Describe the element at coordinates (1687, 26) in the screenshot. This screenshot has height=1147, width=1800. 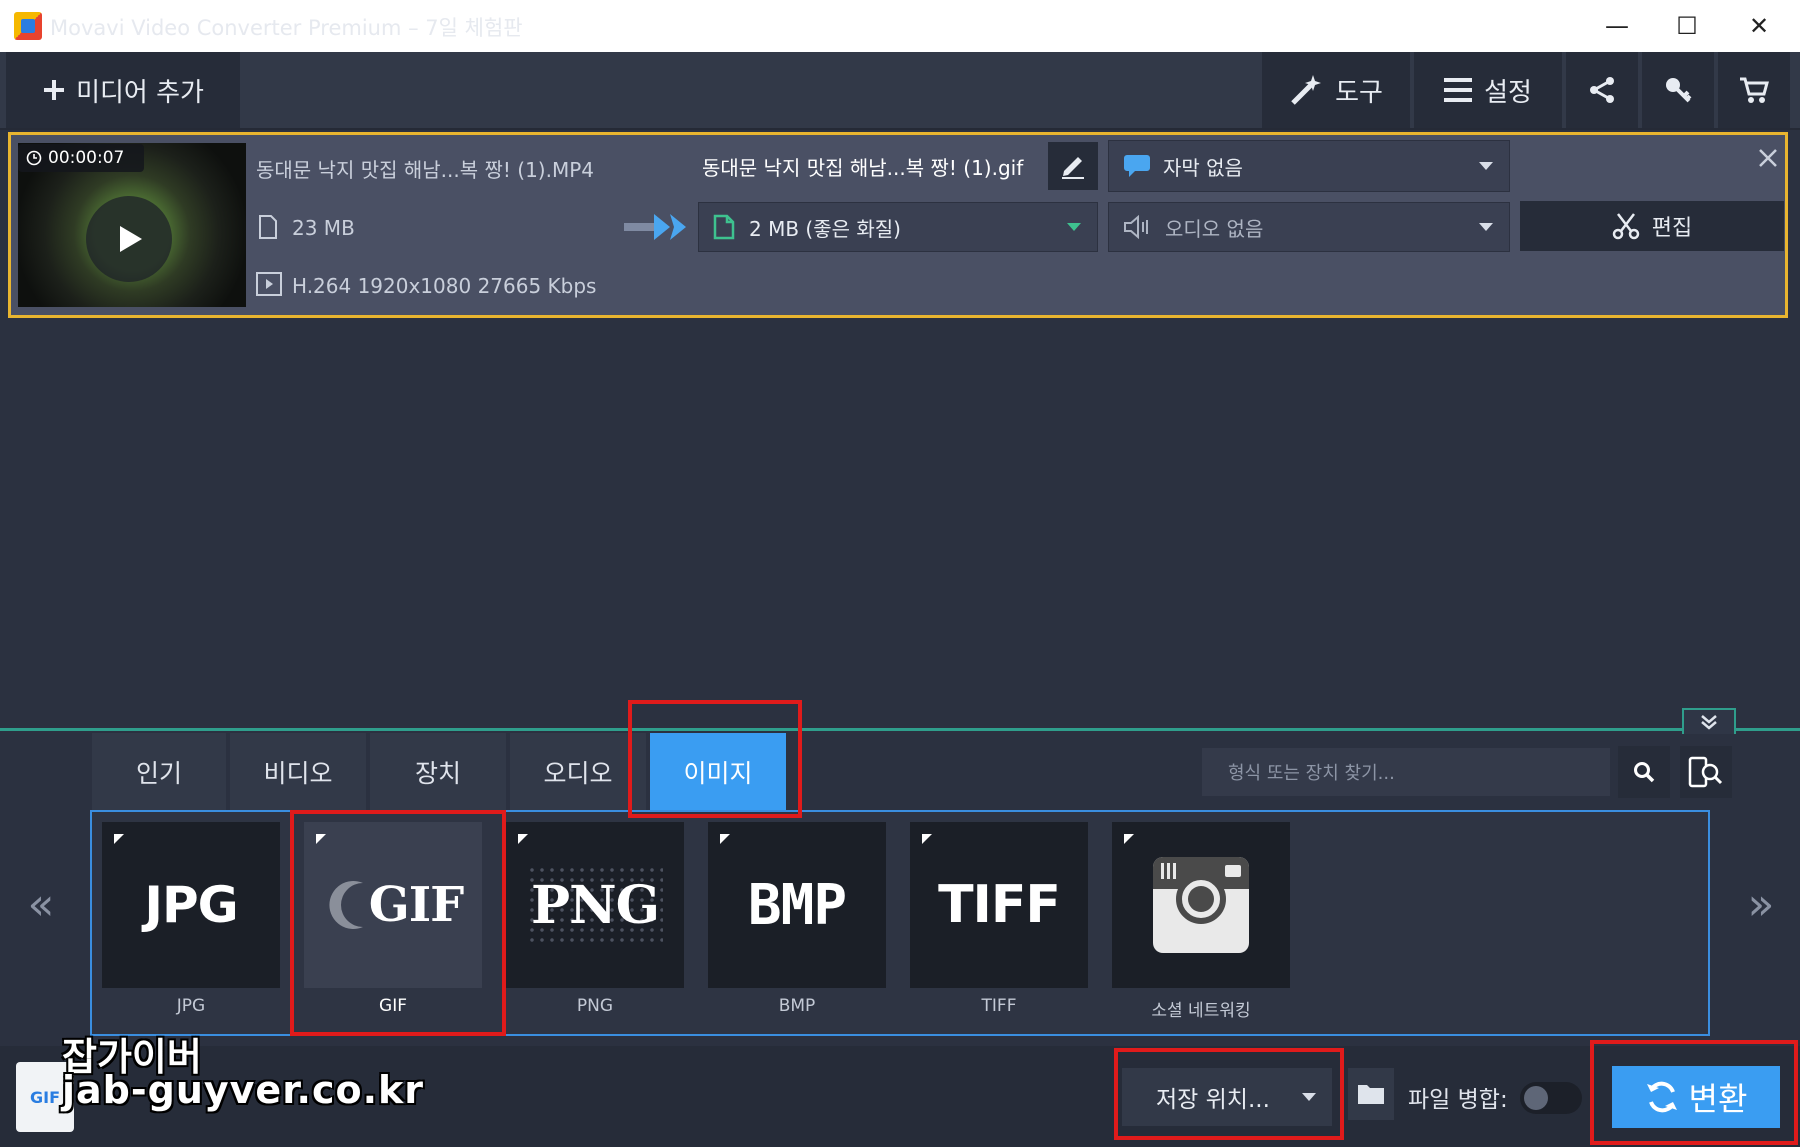
I see `maximize-button: ☐` at that location.